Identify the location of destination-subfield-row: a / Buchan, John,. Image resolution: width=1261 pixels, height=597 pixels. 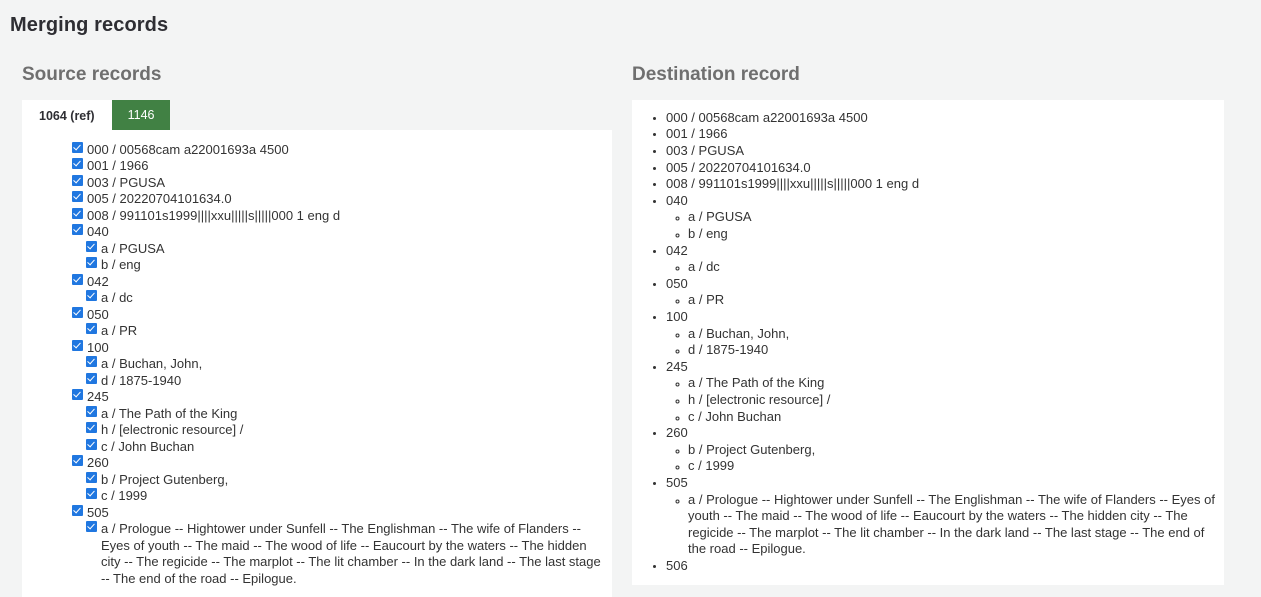
(953, 334).